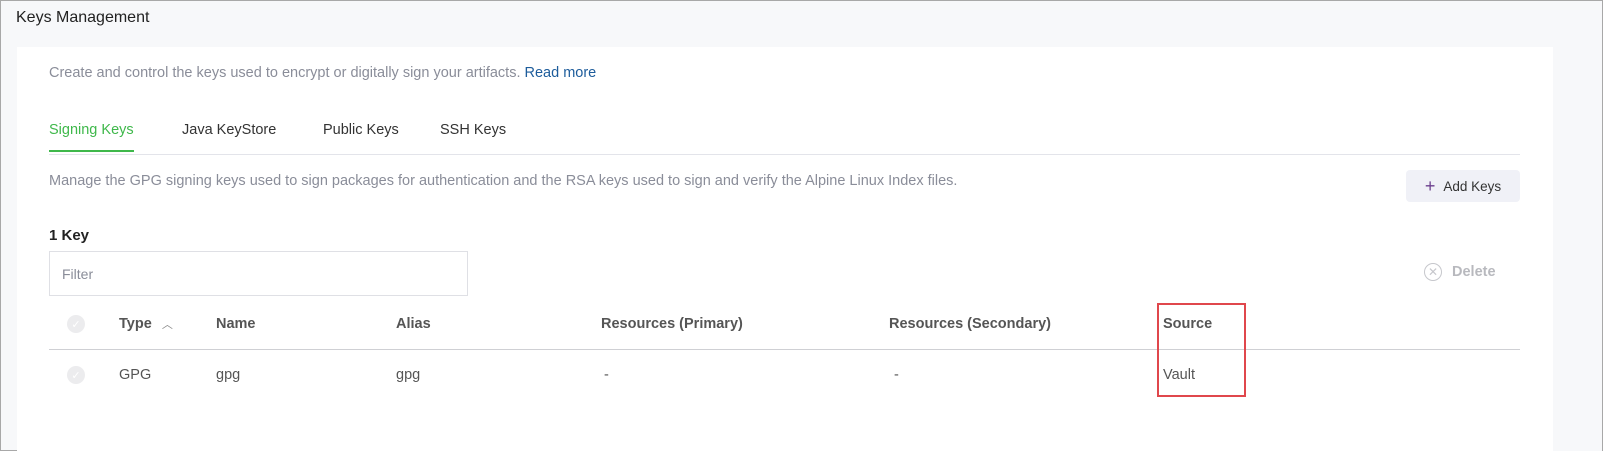 Image resolution: width=1603 pixels, height=451 pixels. I want to click on tab-ssh-keys: SSH Keys, so click(473, 130).